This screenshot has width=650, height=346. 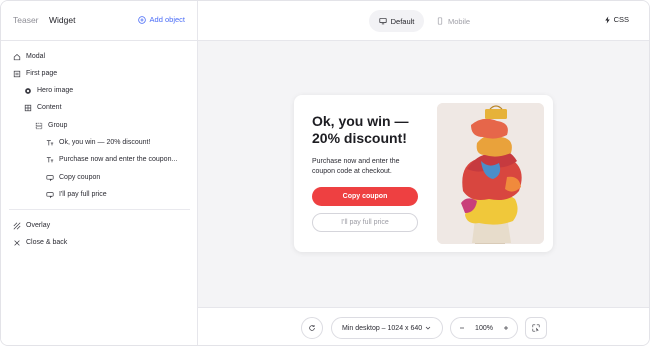 I want to click on grid-icon, so click(x=28, y=107).